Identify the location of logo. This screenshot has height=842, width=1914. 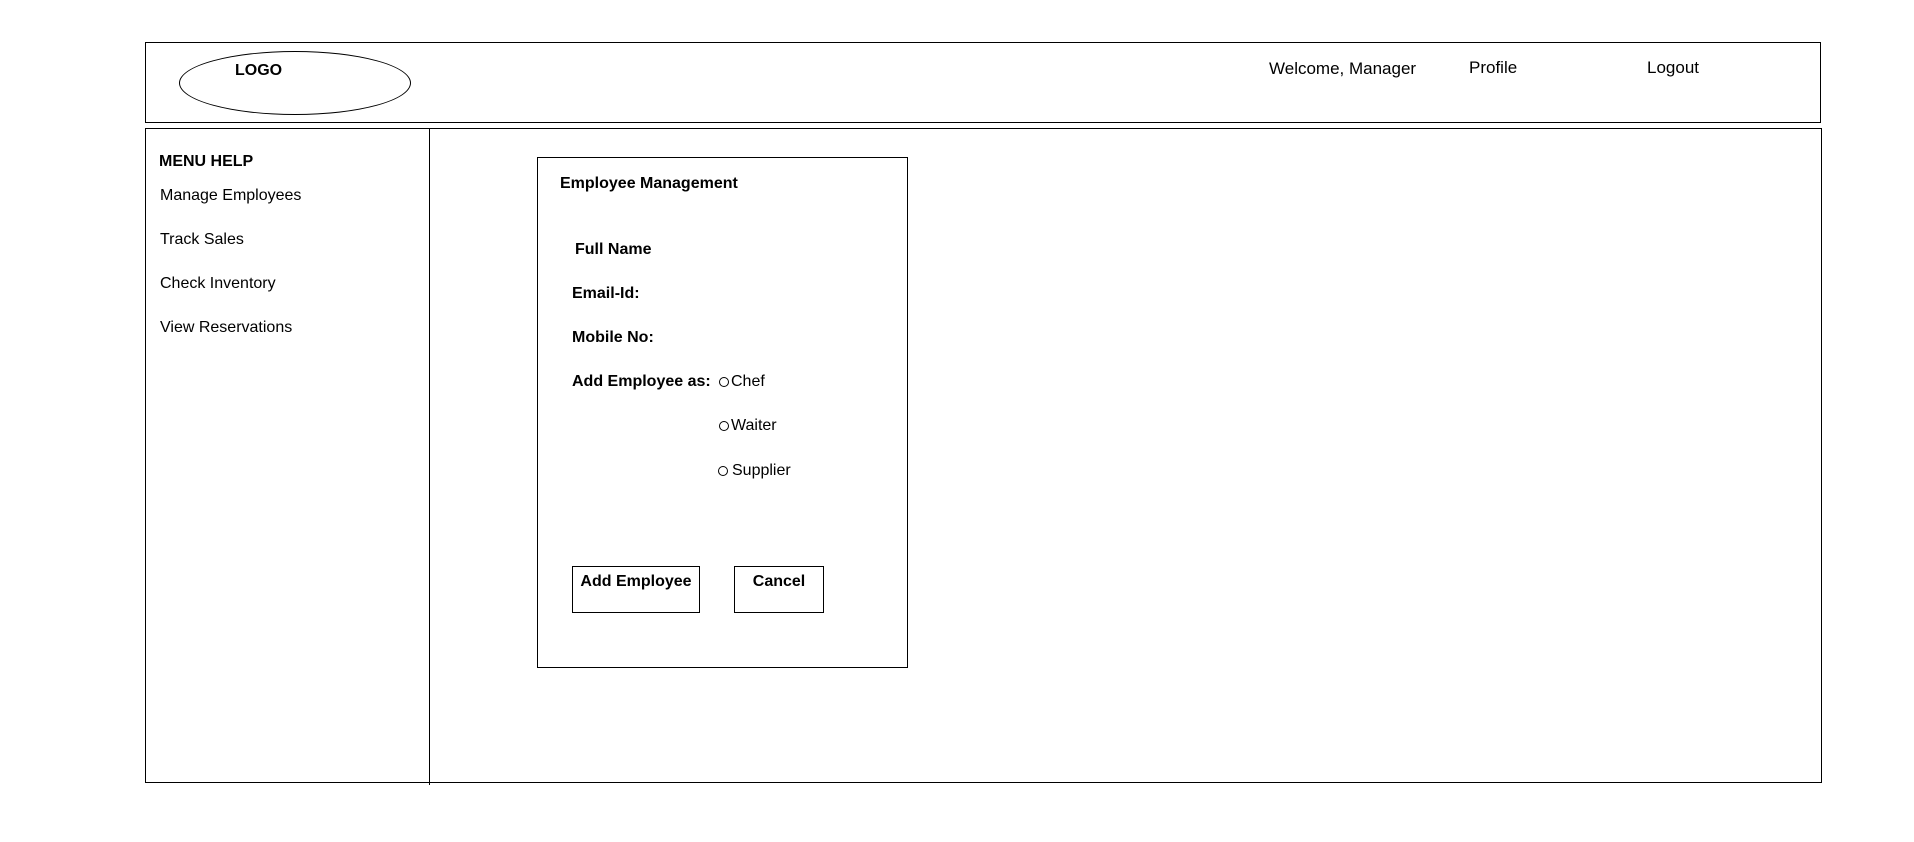
(295, 83).